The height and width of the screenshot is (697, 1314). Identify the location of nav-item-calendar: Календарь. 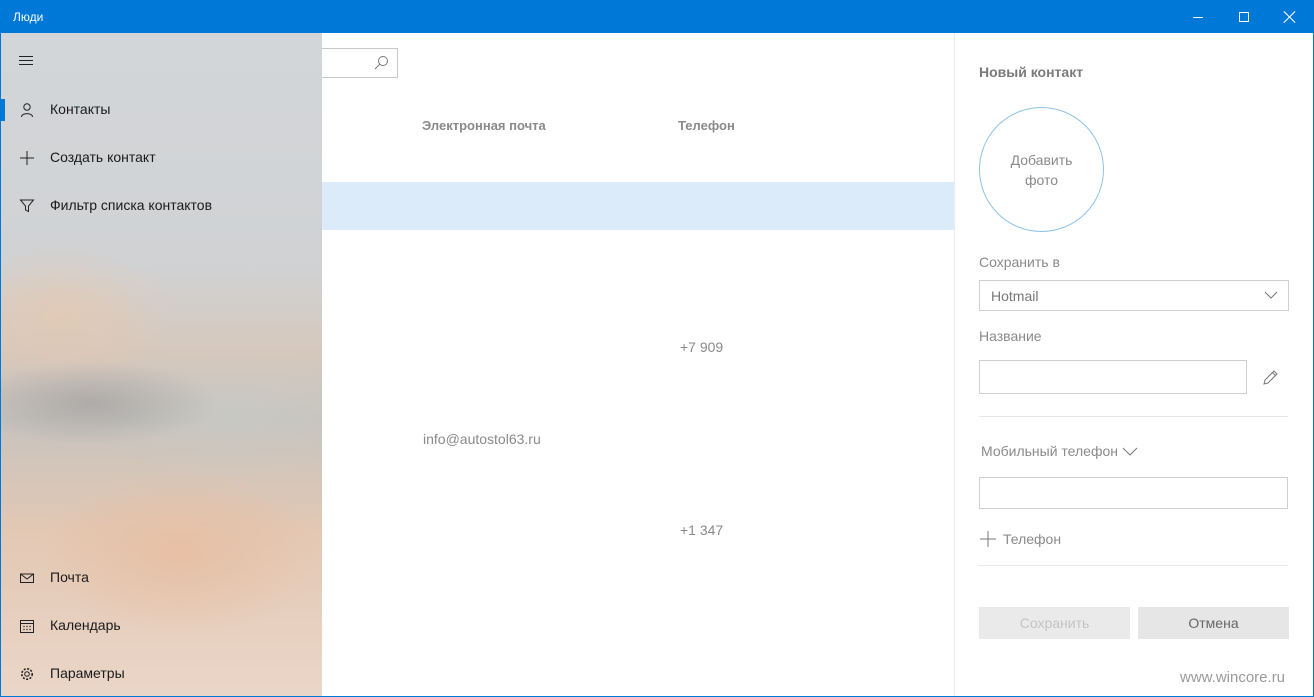
(161, 626).